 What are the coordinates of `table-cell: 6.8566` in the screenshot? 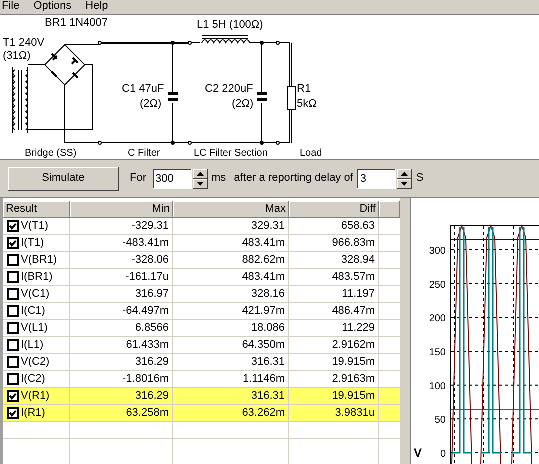 It's located at (121, 328).